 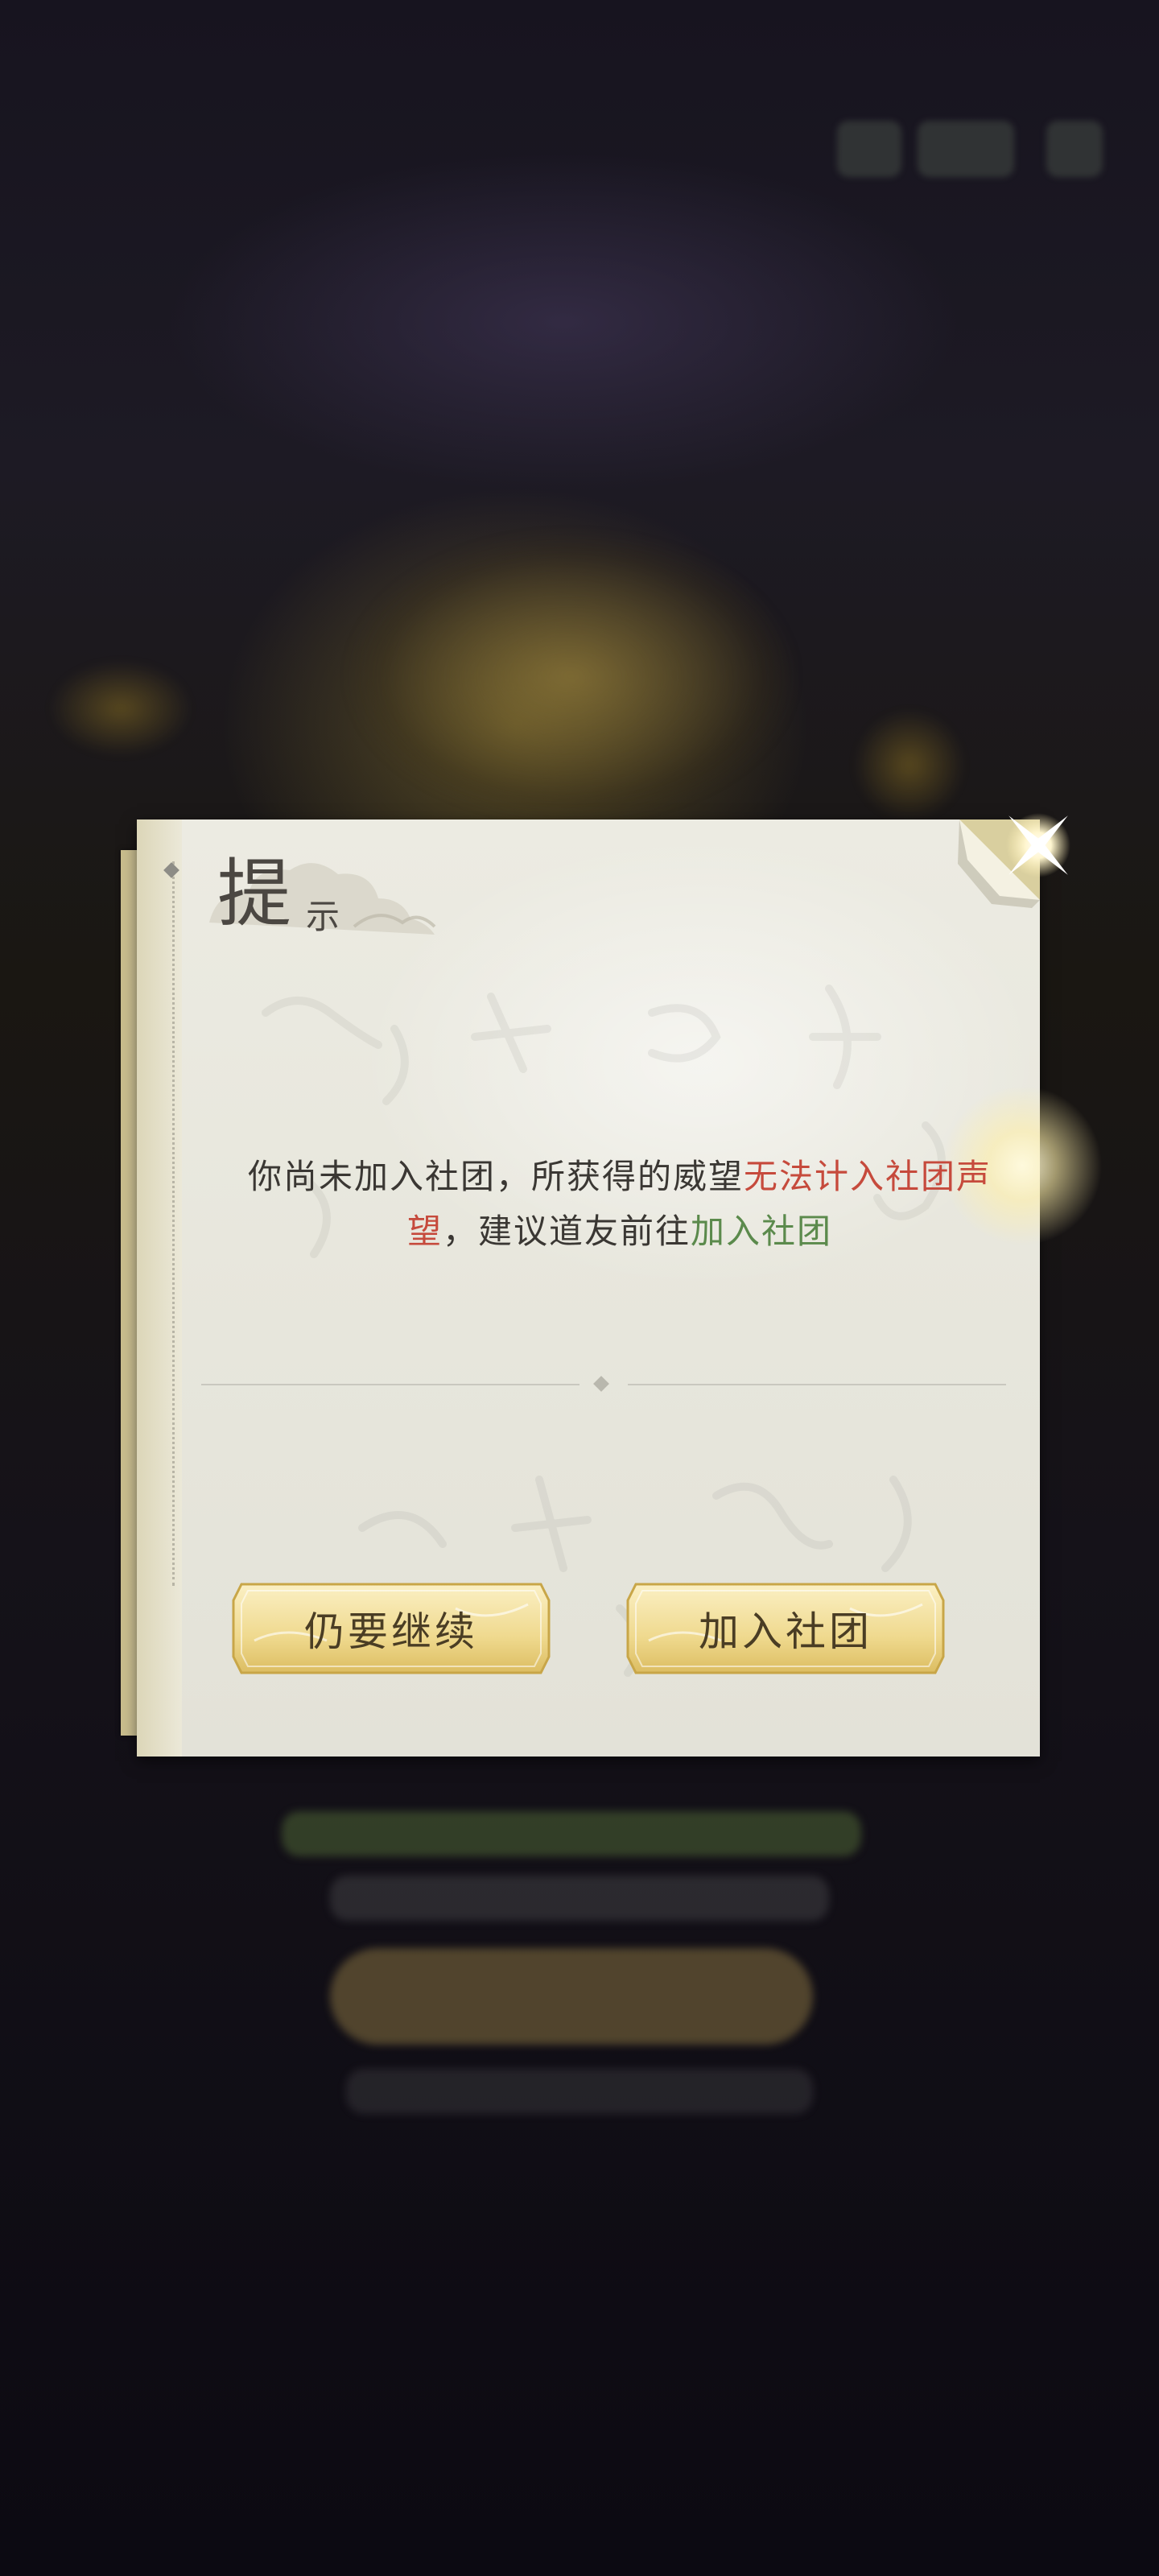 What do you see at coordinates (254, 894) in the screenshot?
I see `dialog-title: 提` at bounding box center [254, 894].